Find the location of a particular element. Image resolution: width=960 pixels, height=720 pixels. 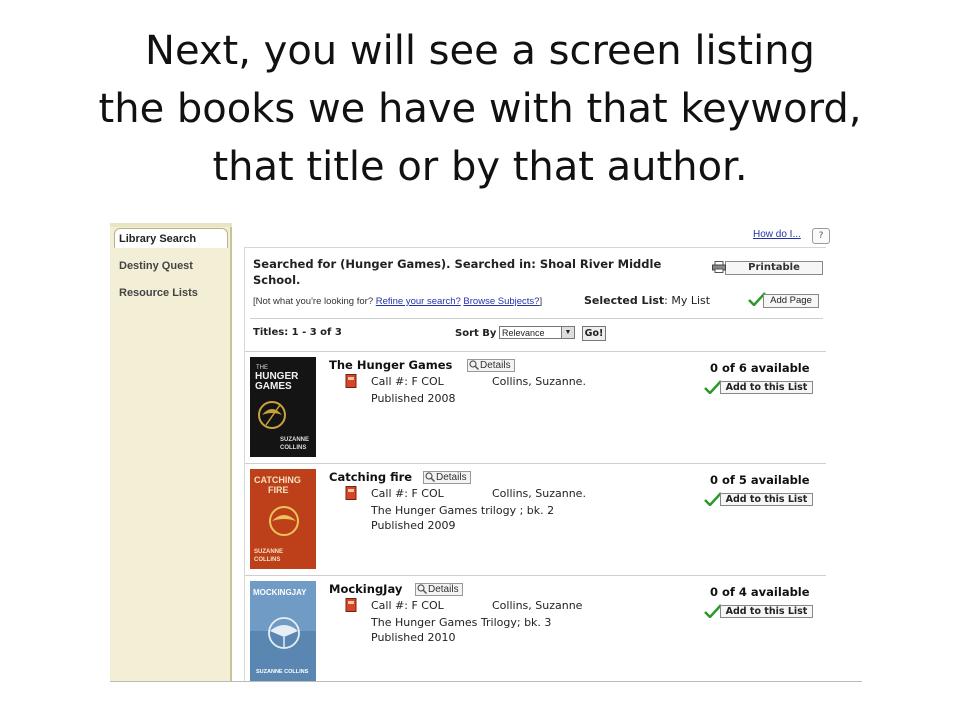

sidebar-top-bar is located at coordinates (171, 225).